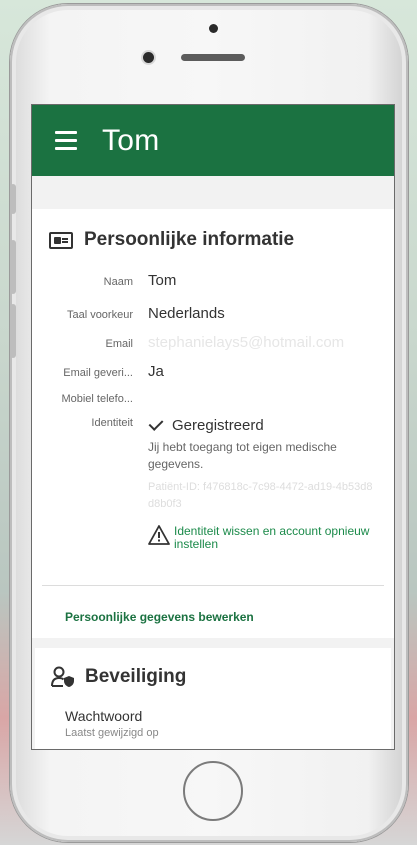  Describe the element at coordinates (159, 617) in the screenshot. I see `edit-personal-data-link: Persoonlijke gegevens bewerken` at that location.